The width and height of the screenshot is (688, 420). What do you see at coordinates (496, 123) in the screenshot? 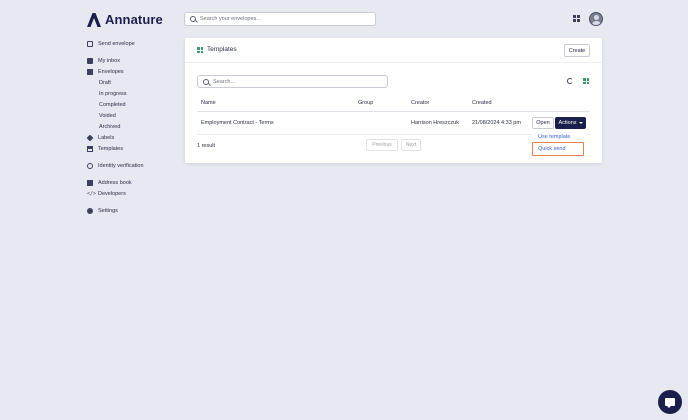
I see `cell-created: 21/08/2024 4:33 pm` at bounding box center [496, 123].